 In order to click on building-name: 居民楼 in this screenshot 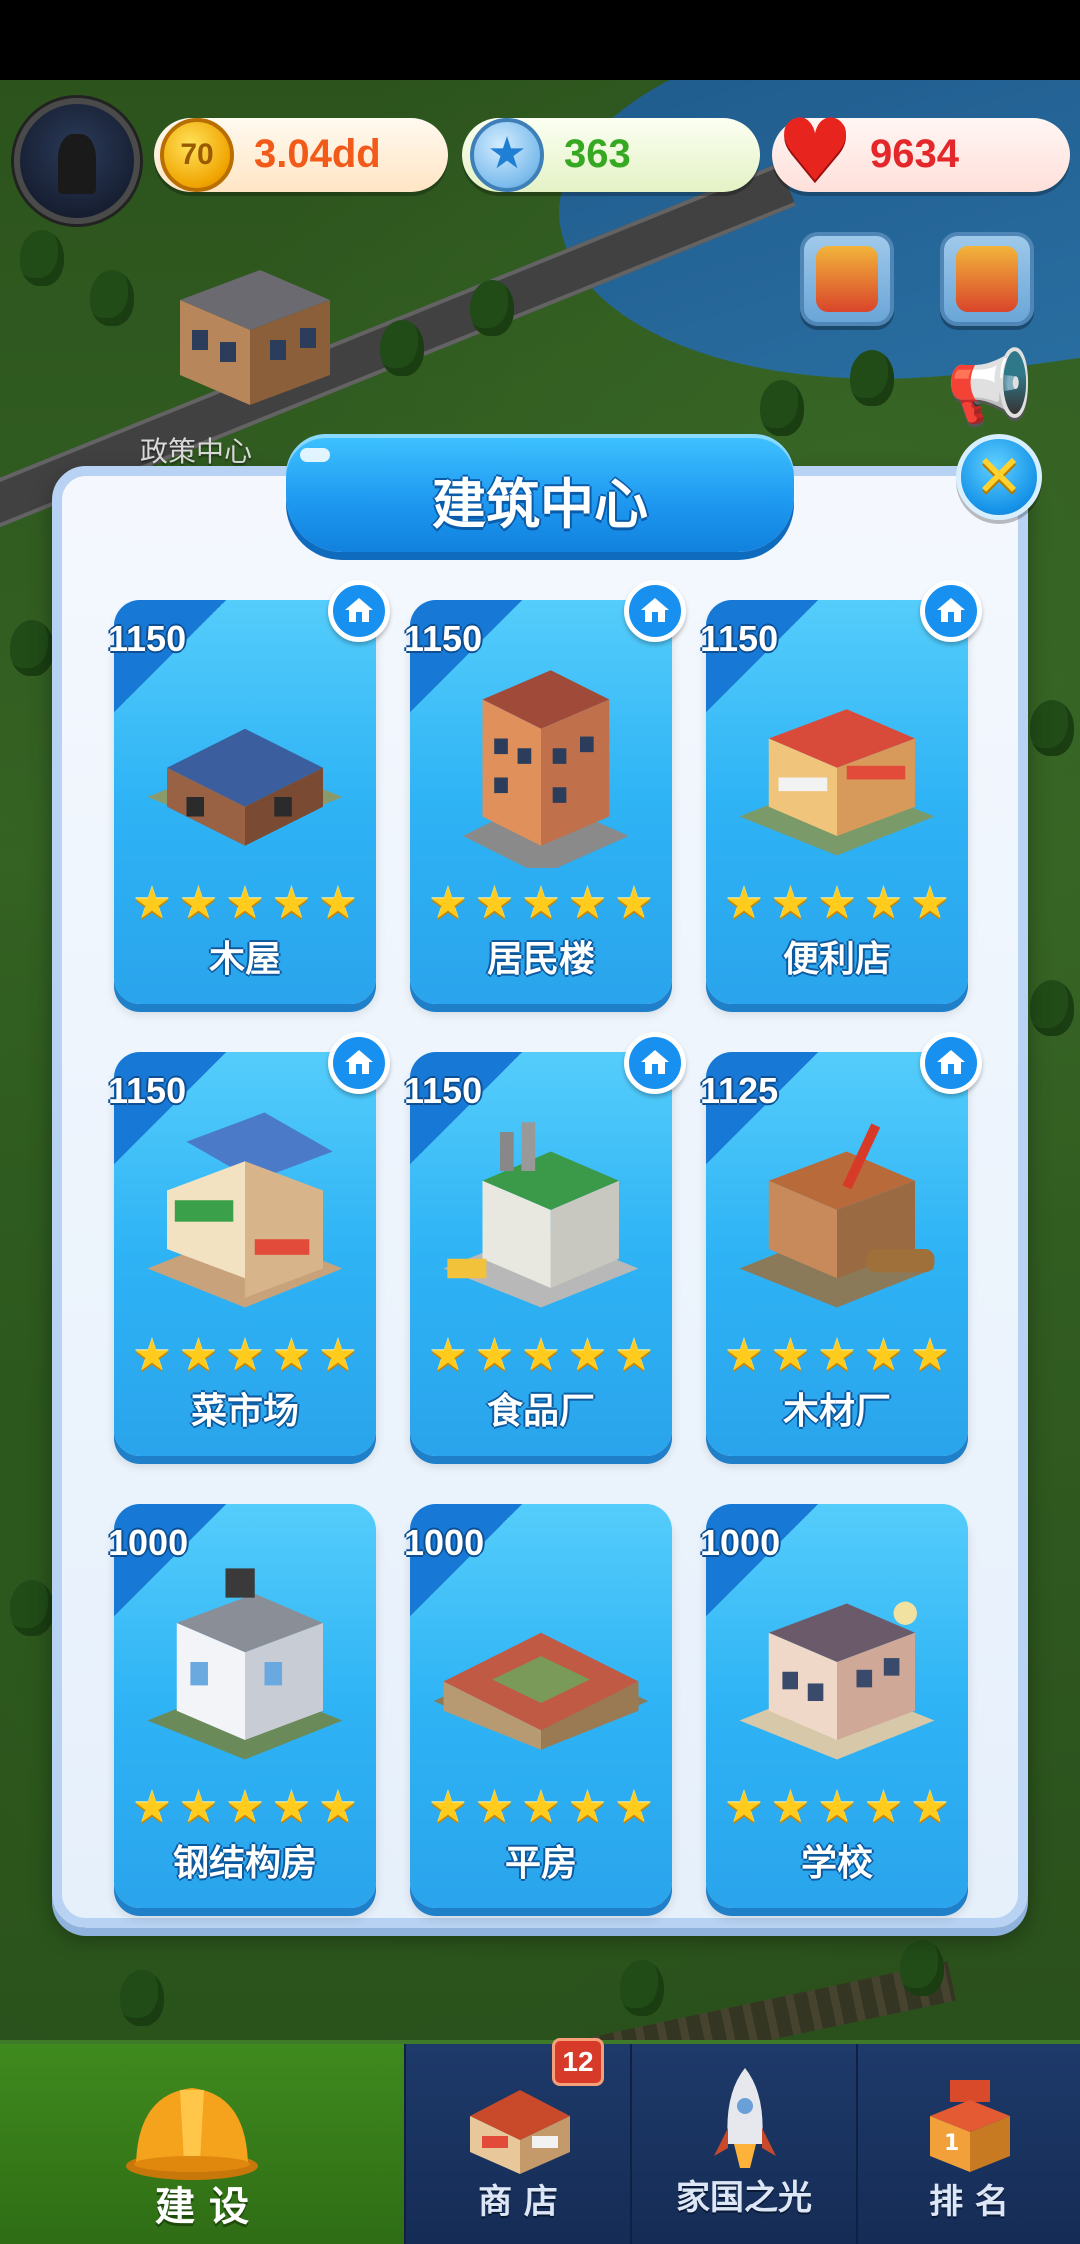, I will do `click(540, 959)`.